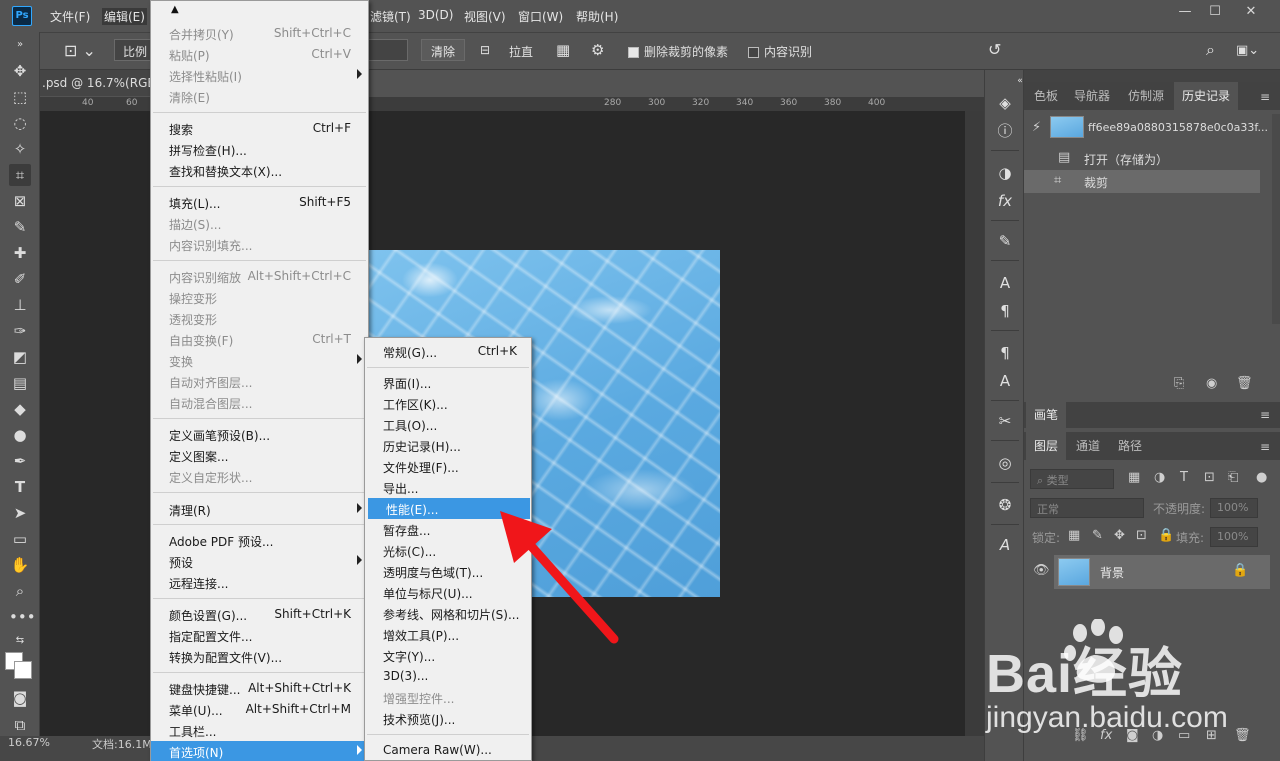 This screenshot has width=1280, height=761. I want to click on filter-type-icon: T, so click(1184, 477).